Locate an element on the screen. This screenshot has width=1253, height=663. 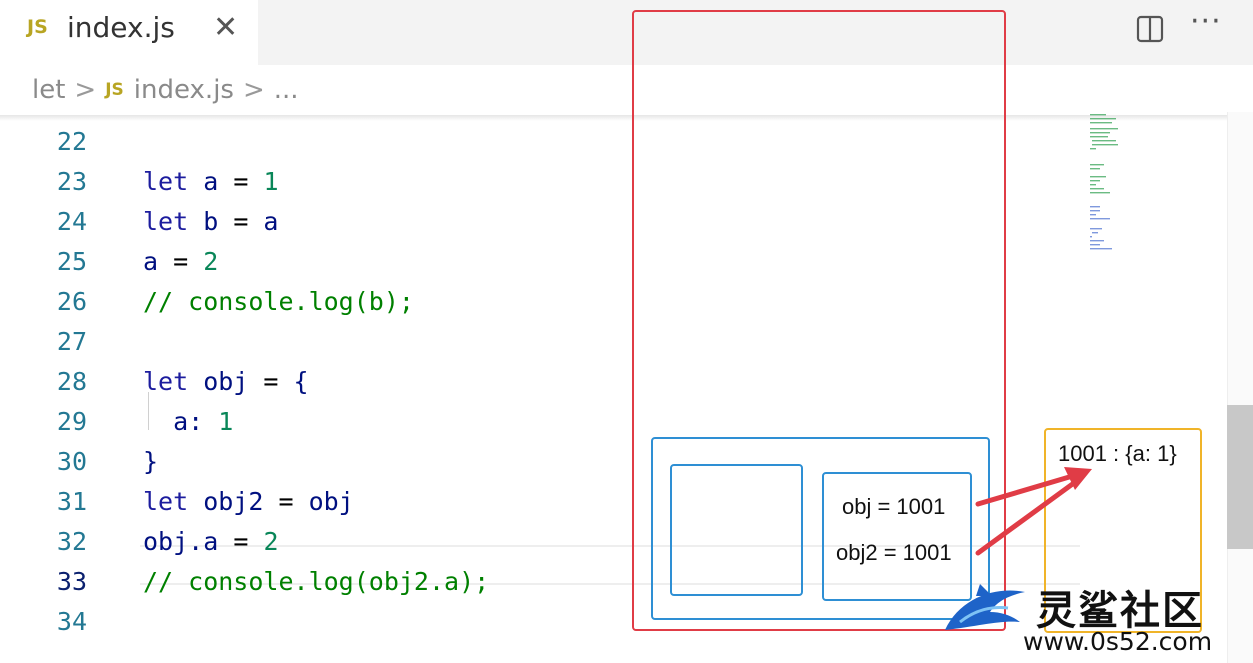
pointer-arrows is located at coordinates (1033, 511).